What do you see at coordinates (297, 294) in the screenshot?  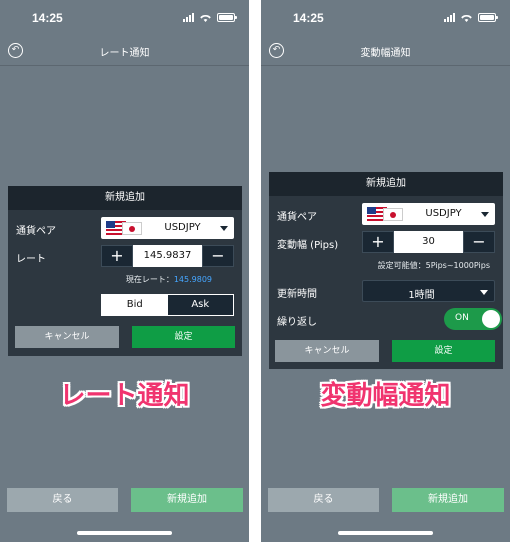 I see `update-time-label: 更新時間` at bounding box center [297, 294].